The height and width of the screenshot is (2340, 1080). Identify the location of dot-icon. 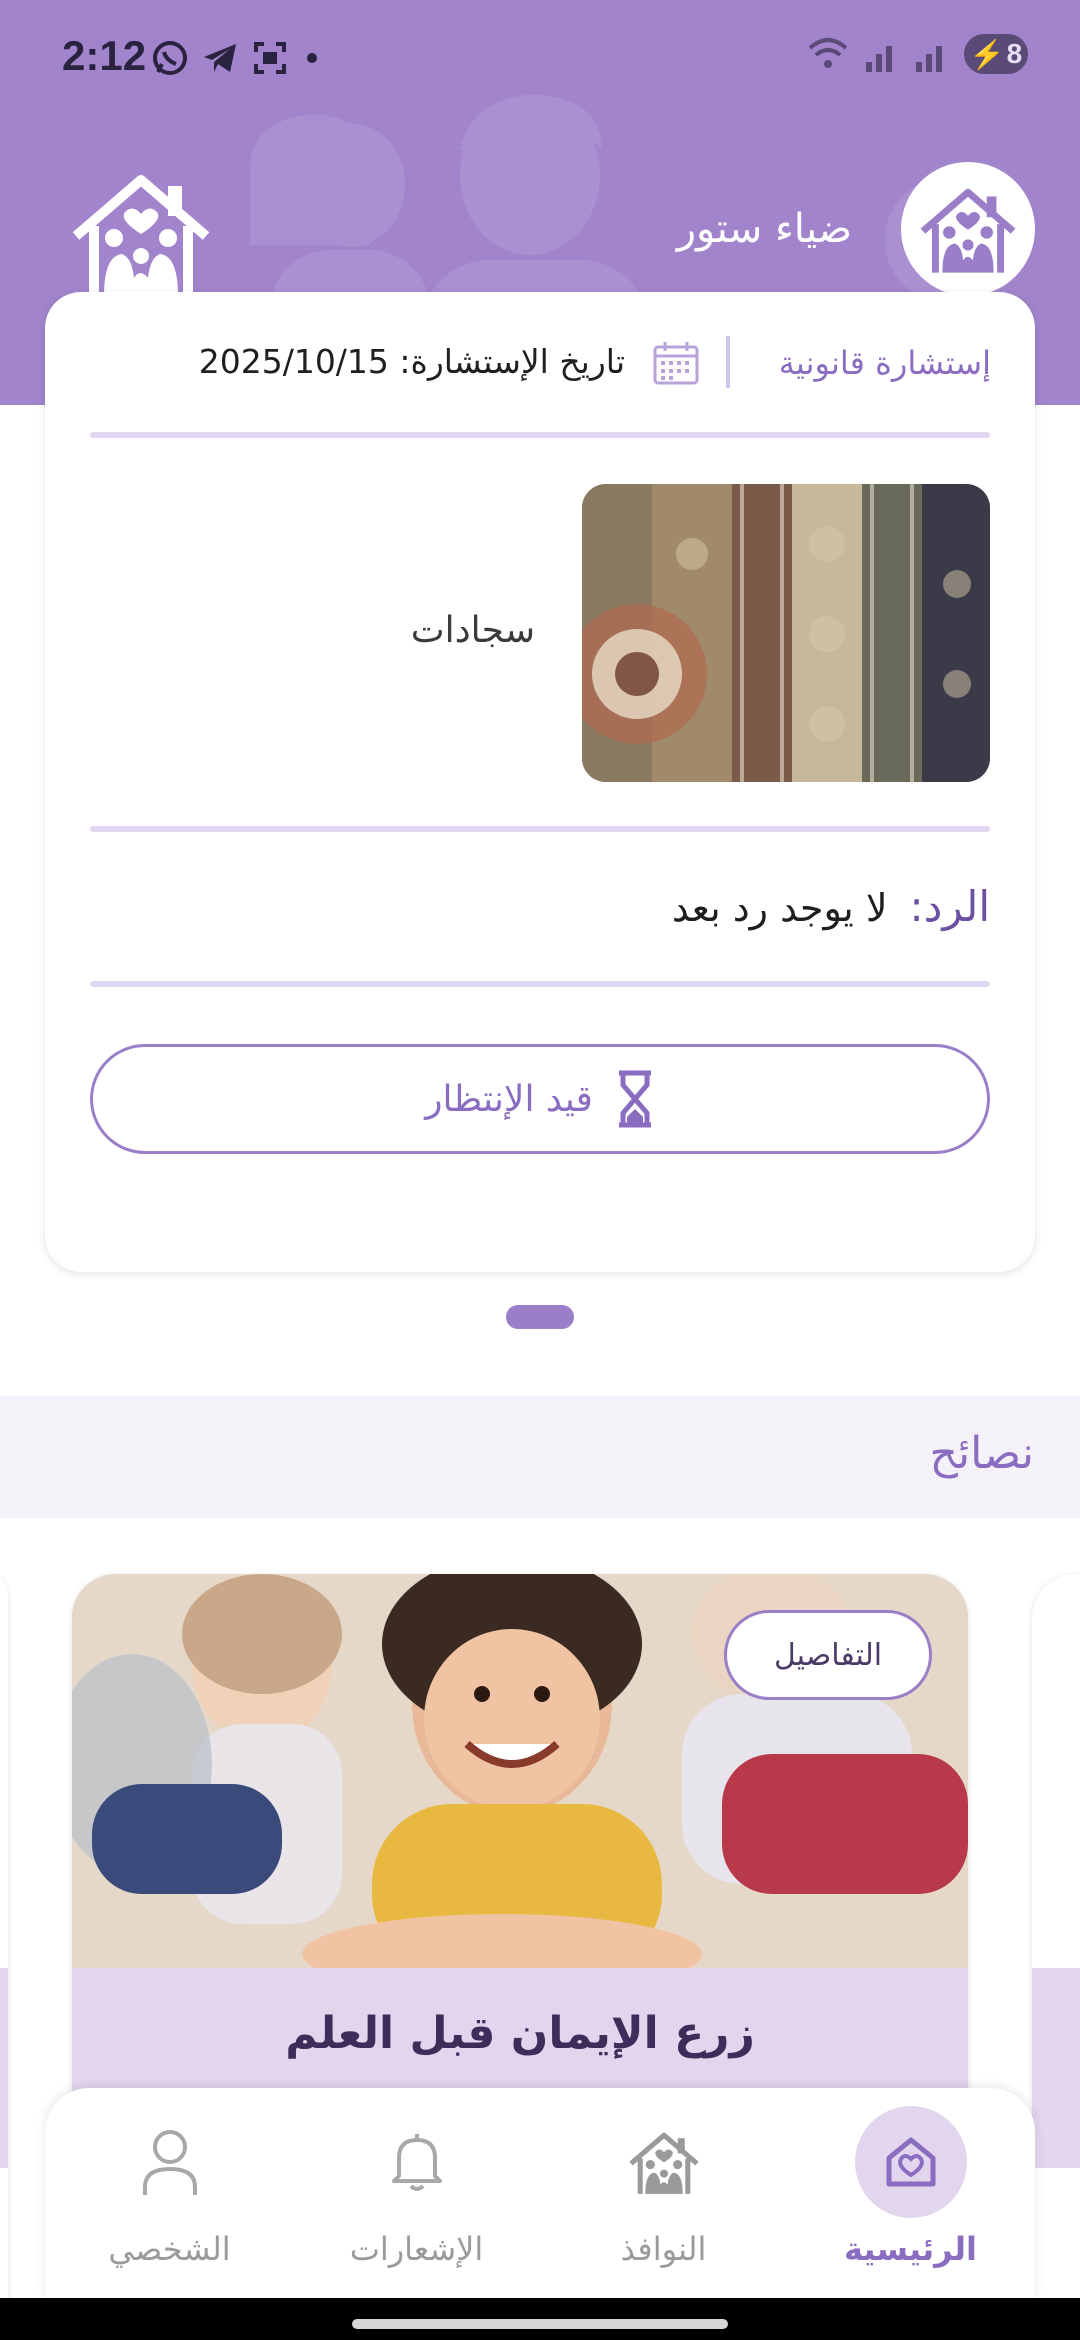
(312, 58).